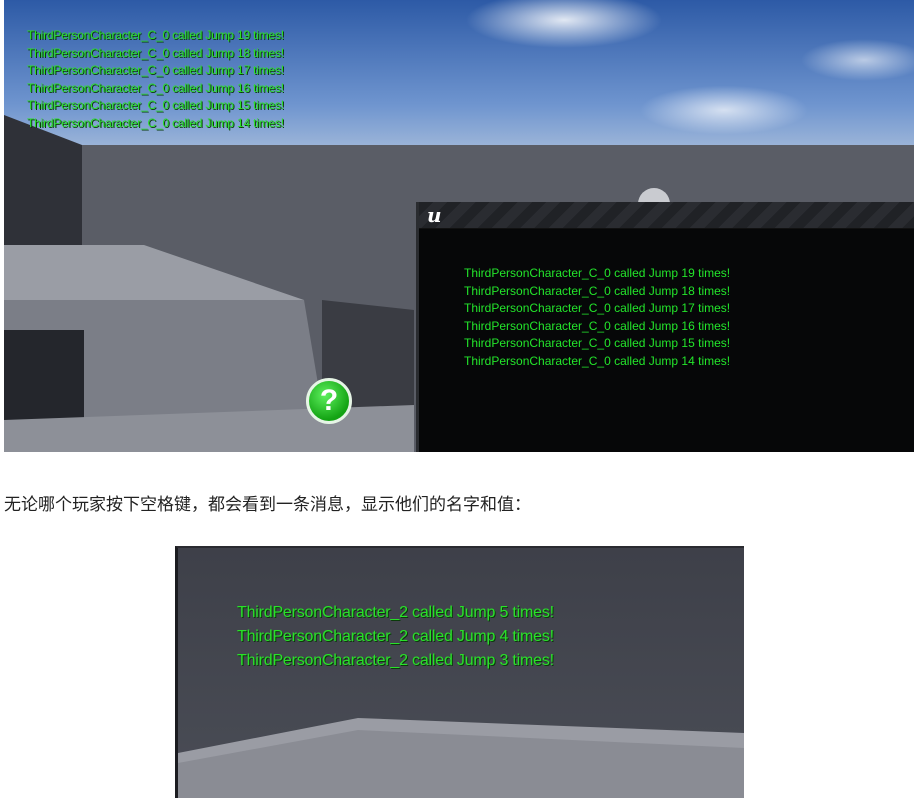  I want to click on window-titlebar: u, so click(666, 215).